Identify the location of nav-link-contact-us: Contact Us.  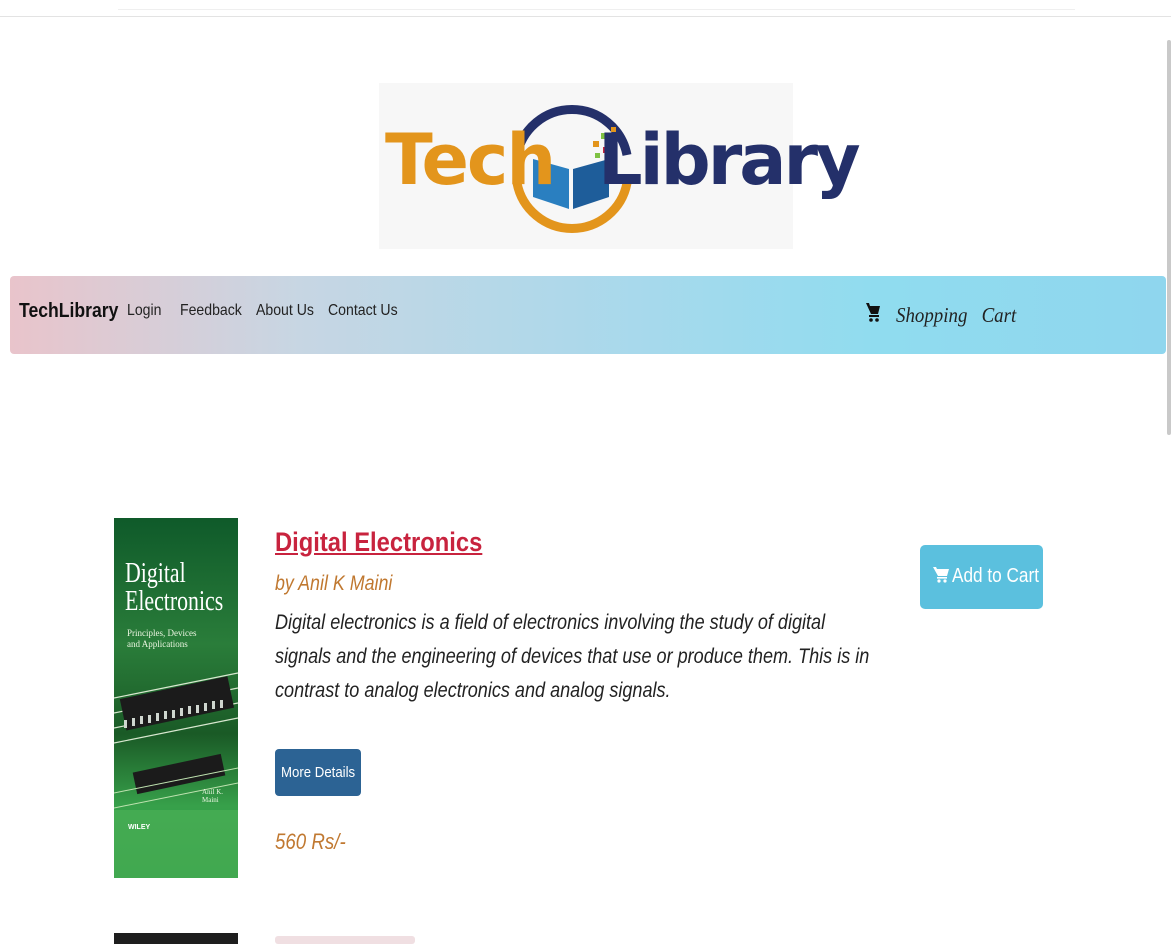
(363, 311).